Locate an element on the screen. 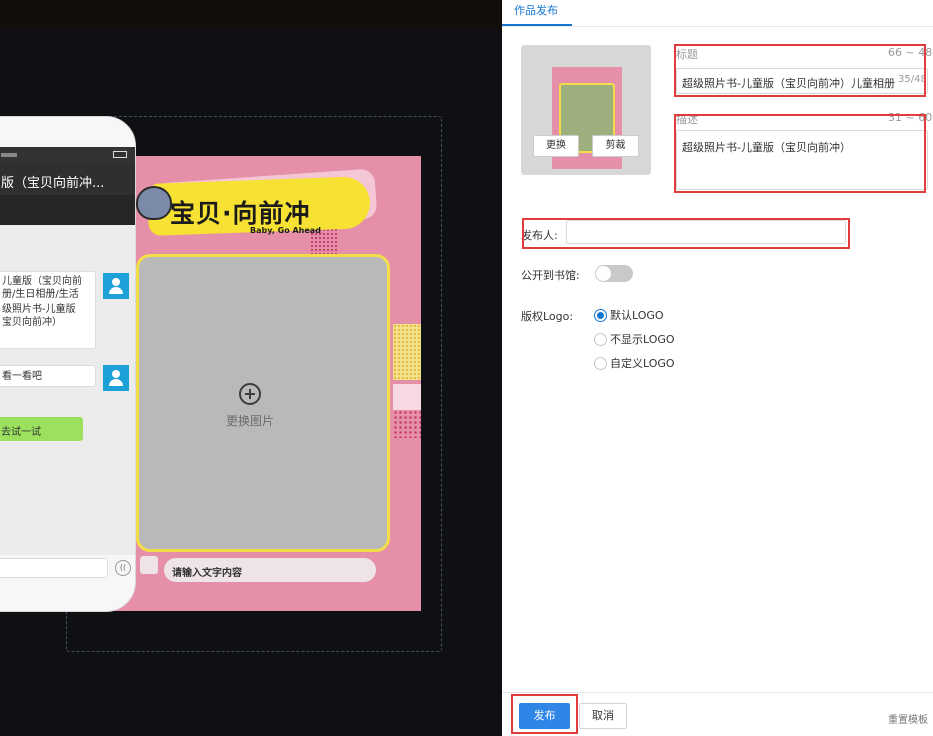 Image resolution: width=933 pixels, height=736 pixels. reset-template-link: 重置模板 is located at coordinates (908, 718).